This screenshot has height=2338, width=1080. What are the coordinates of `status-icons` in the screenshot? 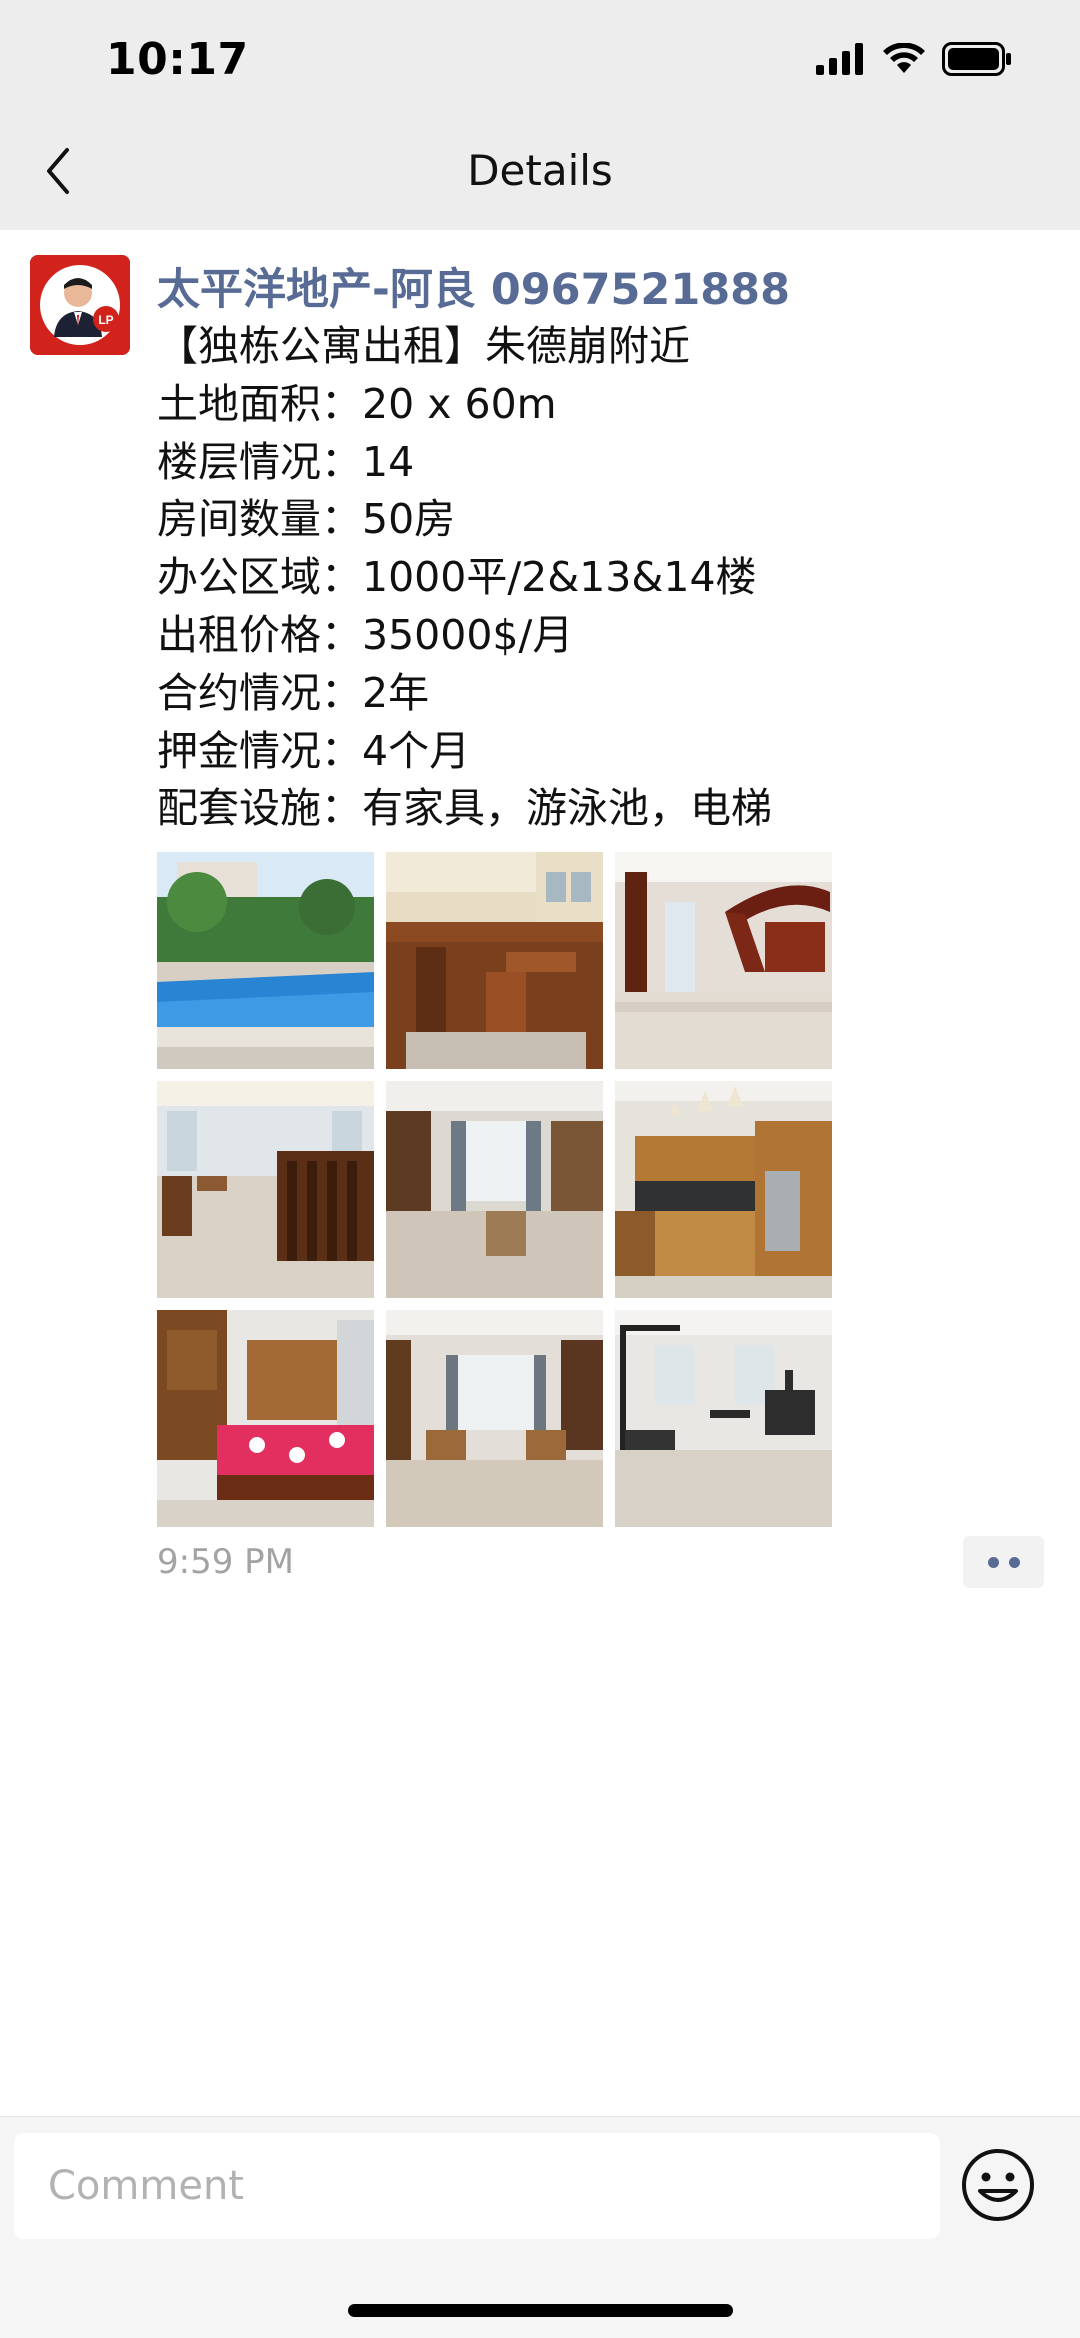 It's located at (914, 61).